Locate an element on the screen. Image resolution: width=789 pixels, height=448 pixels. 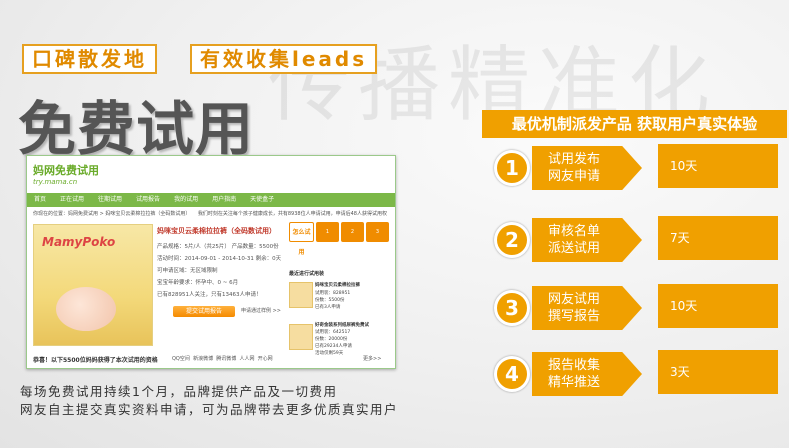
nav-item-guide: 用户指南 is located at coordinates (224, 200).